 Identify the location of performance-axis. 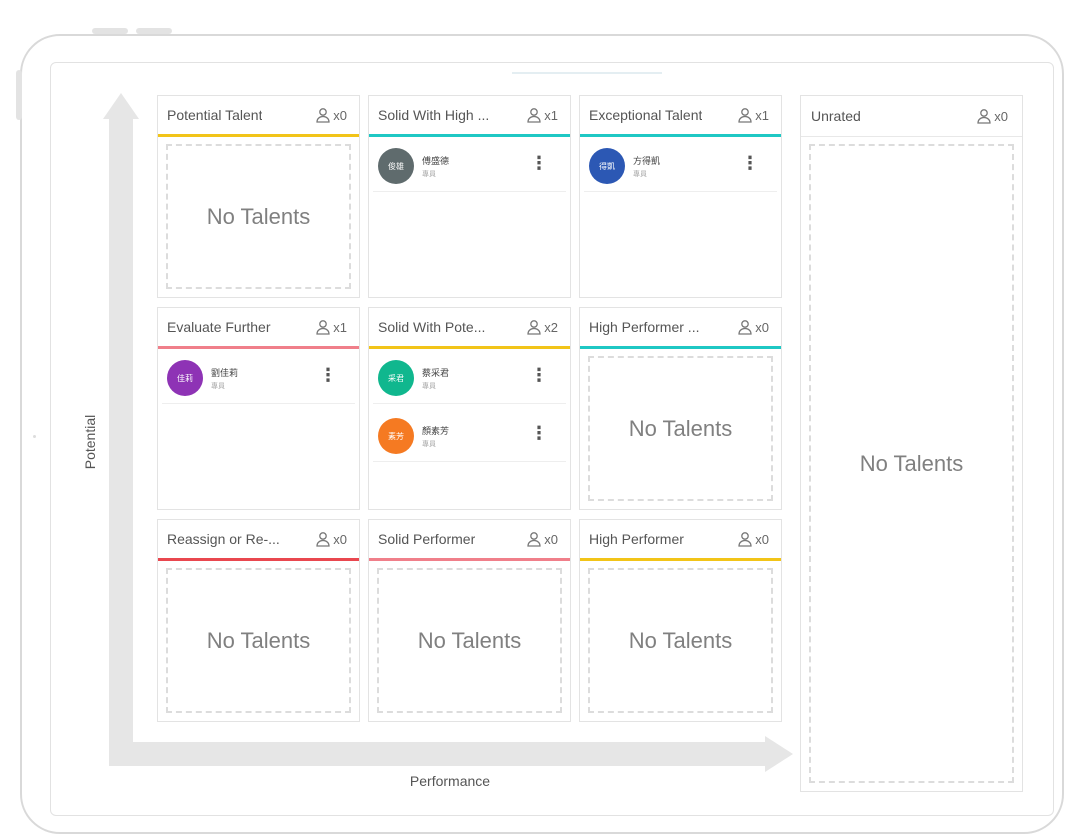
(438, 754).